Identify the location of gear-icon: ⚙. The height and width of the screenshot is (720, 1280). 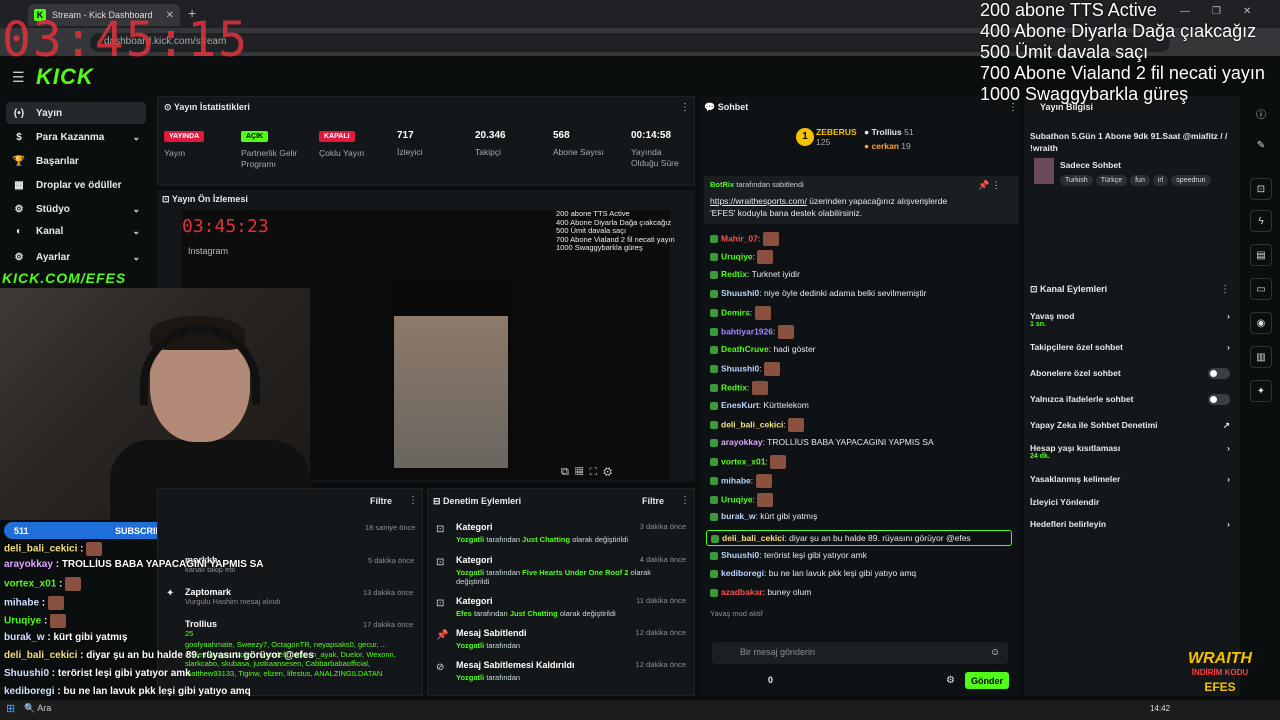
(950, 680).